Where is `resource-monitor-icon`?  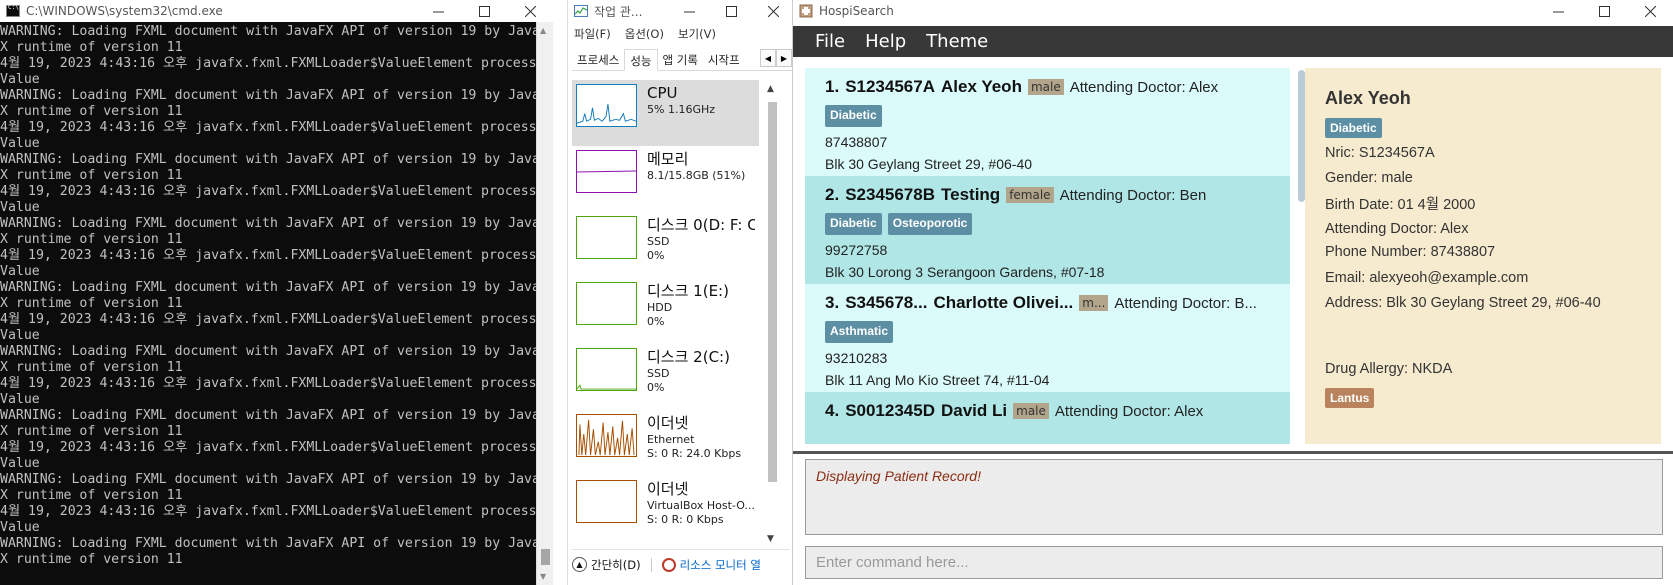
resource-monitor-icon is located at coordinates (668, 564).